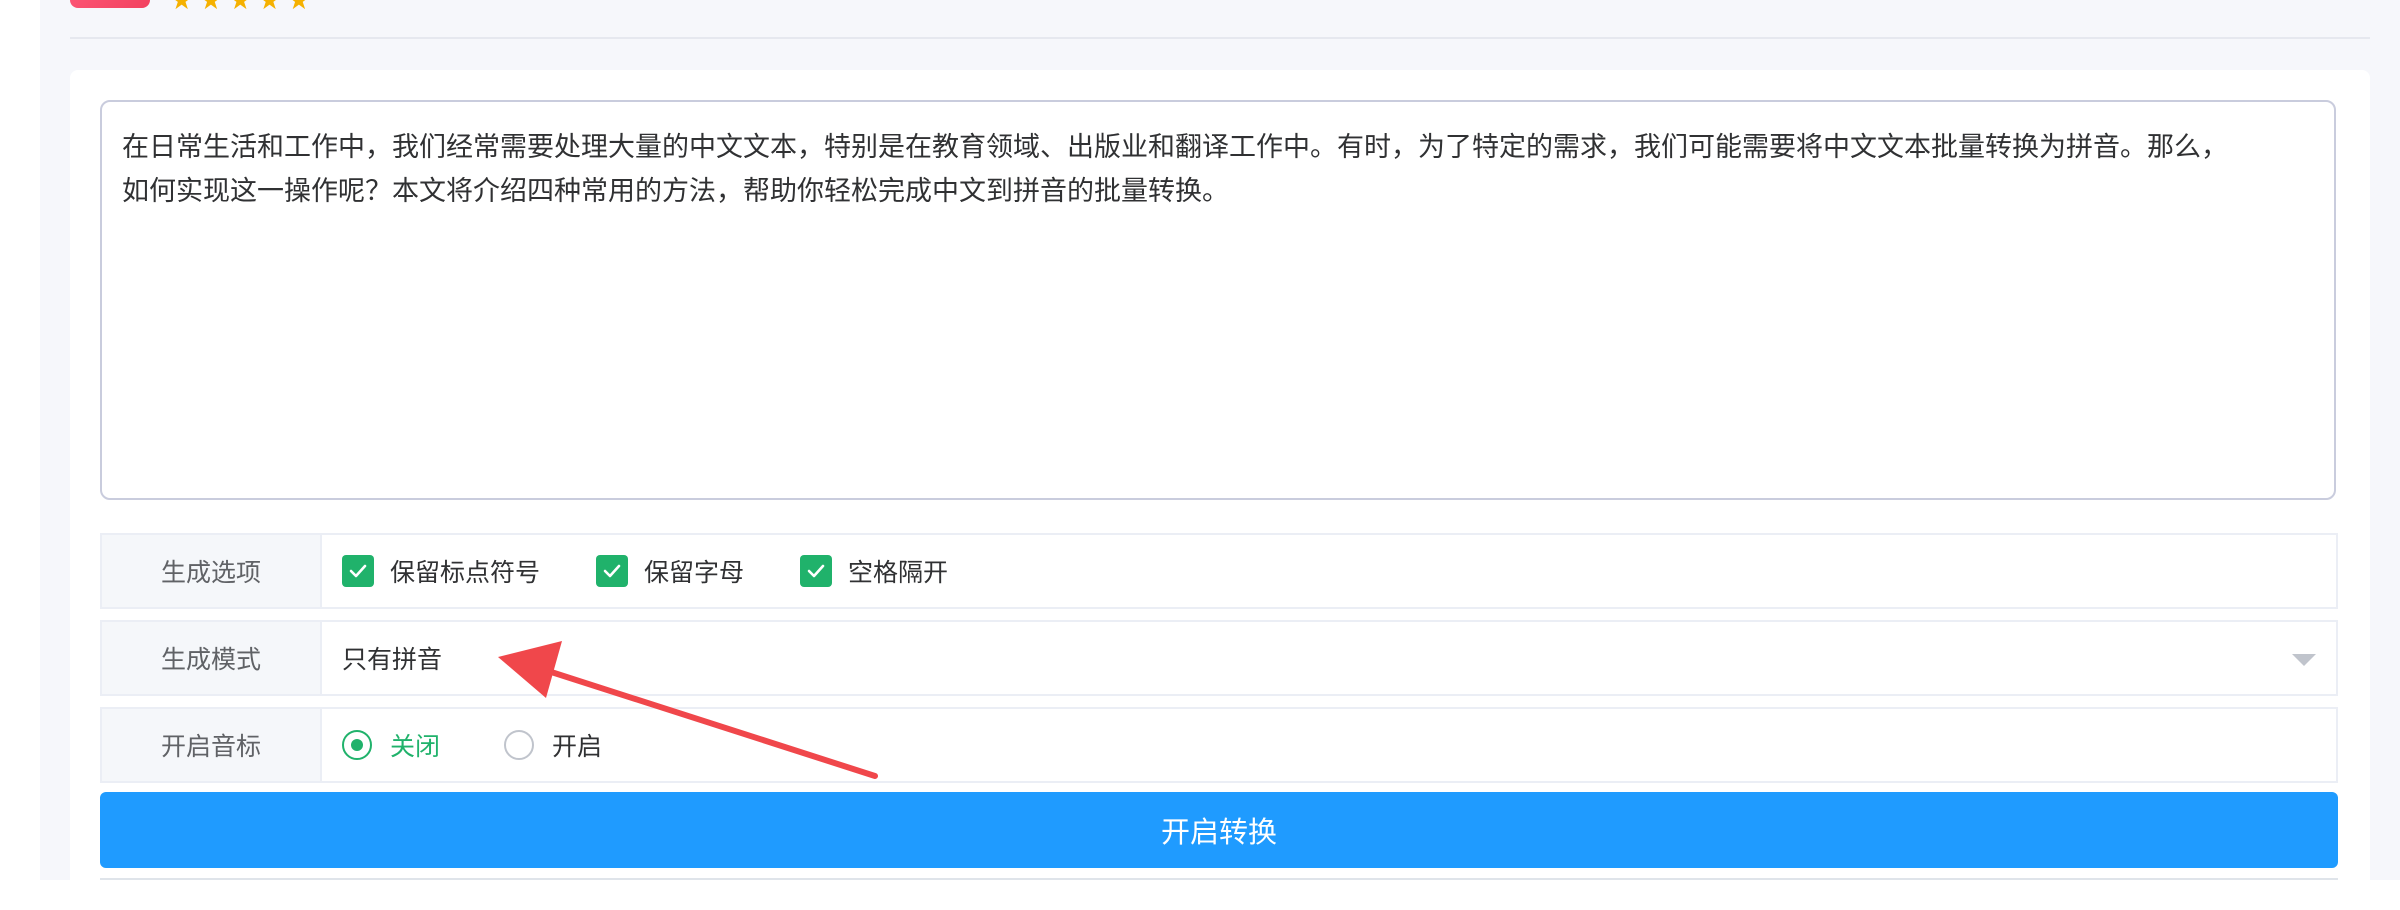 The height and width of the screenshot is (910, 2400). Describe the element at coordinates (415, 746) in the screenshot. I see `tone-off-label: 关闭` at that location.